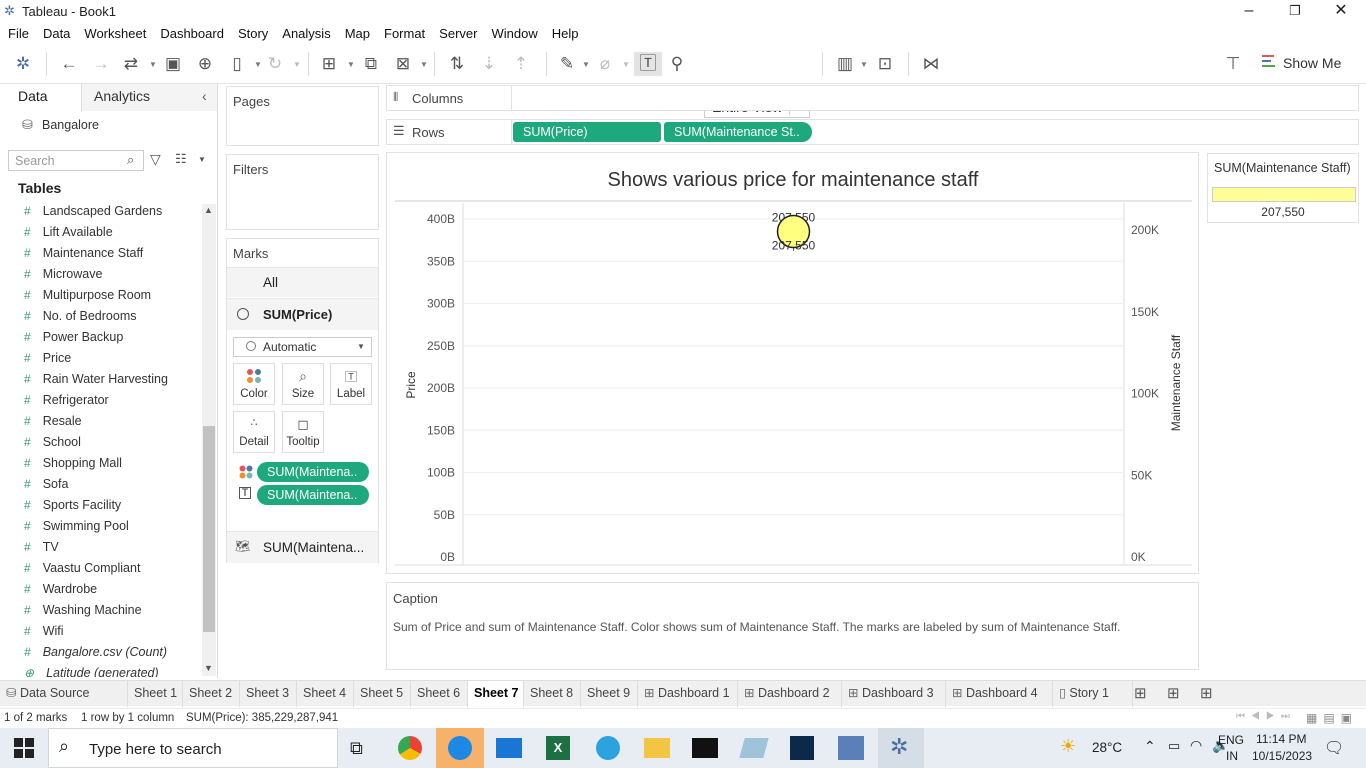  What do you see at coordinates (131, 64) in the screenshot?
I see `swap-icon: ⇄` at bounding box center [131, 64].